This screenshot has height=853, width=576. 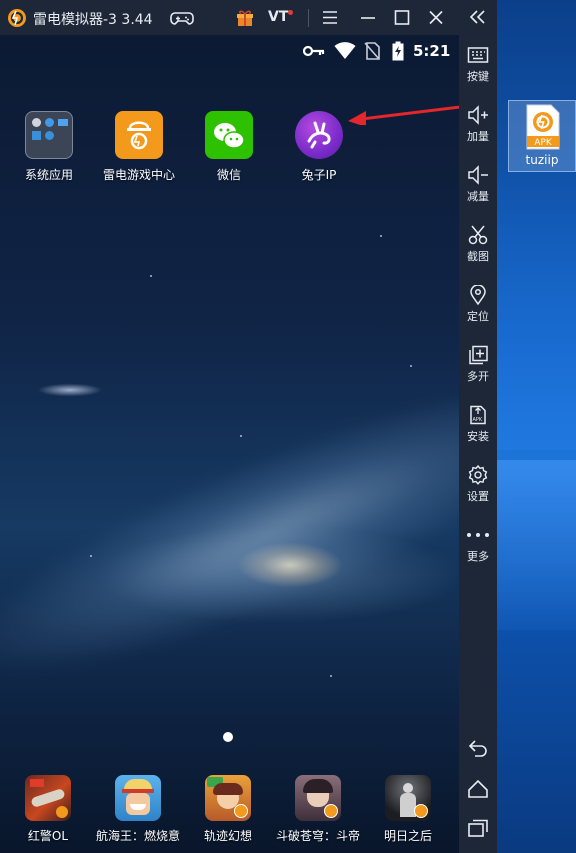 What do you see at coordinates (93, 20) in the screenshot?
I see `window-title: 雷电模拟器-3 3.44` at bounding box center [93, 20].